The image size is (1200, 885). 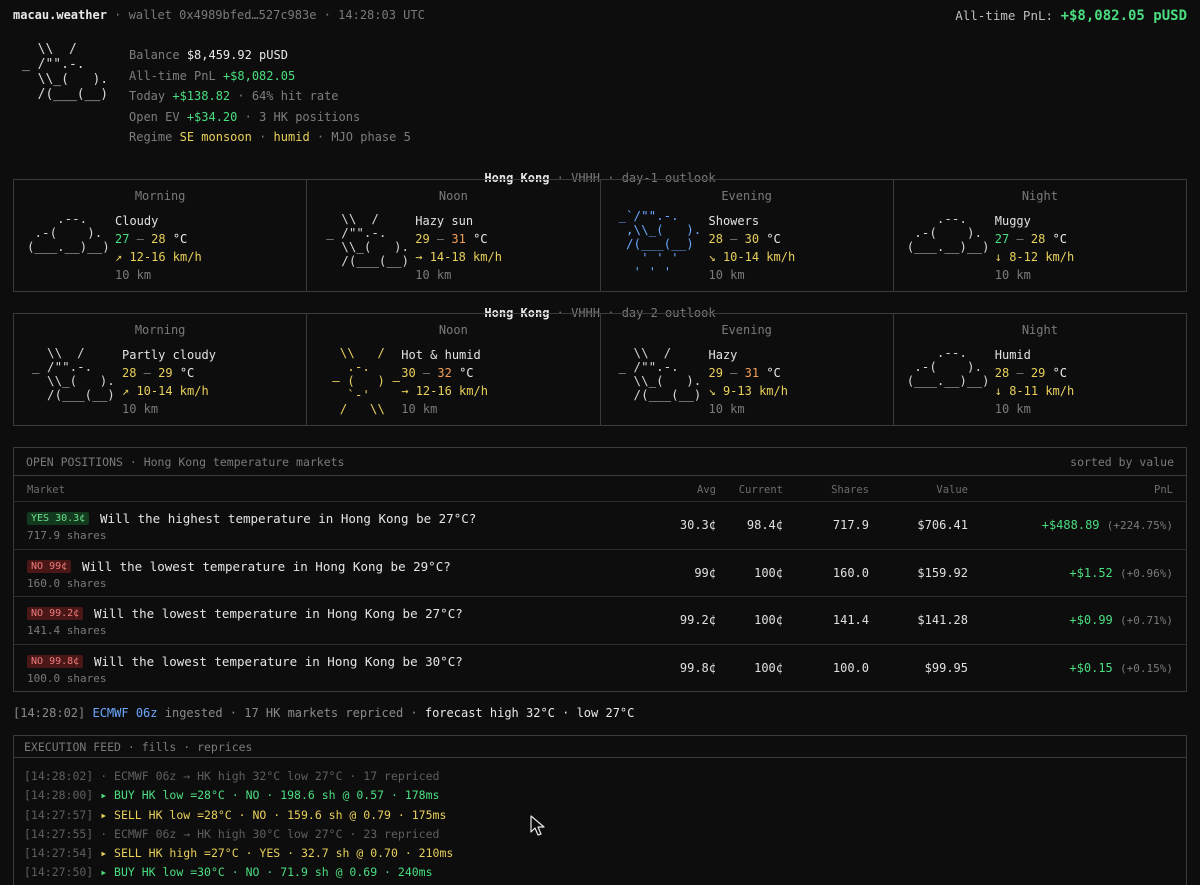 I want to click on forecast-info: Hazy 29 – 31 °C ↘ 9-13 km/h 10 km, so click(x=748, y=382).